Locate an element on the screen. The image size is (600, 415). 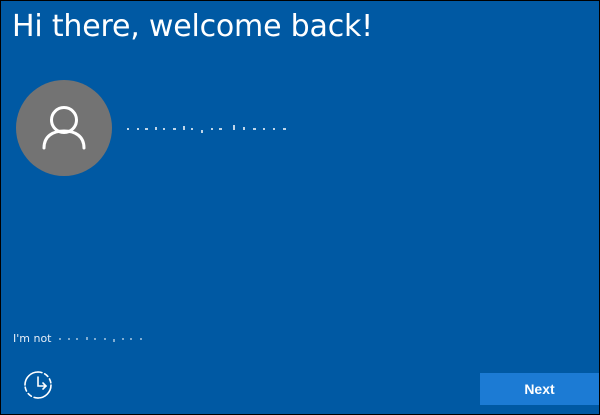
account-avatar is located at coordinates (64, 128).